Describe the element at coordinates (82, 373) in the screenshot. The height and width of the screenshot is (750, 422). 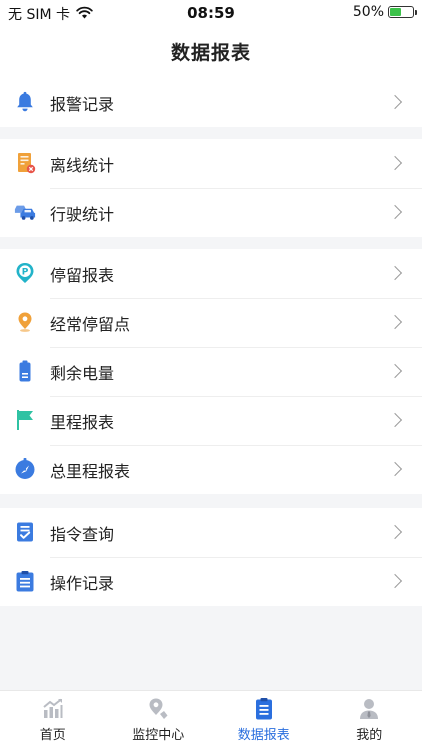
I see `menu-item-label: 剩余电量` at that location.